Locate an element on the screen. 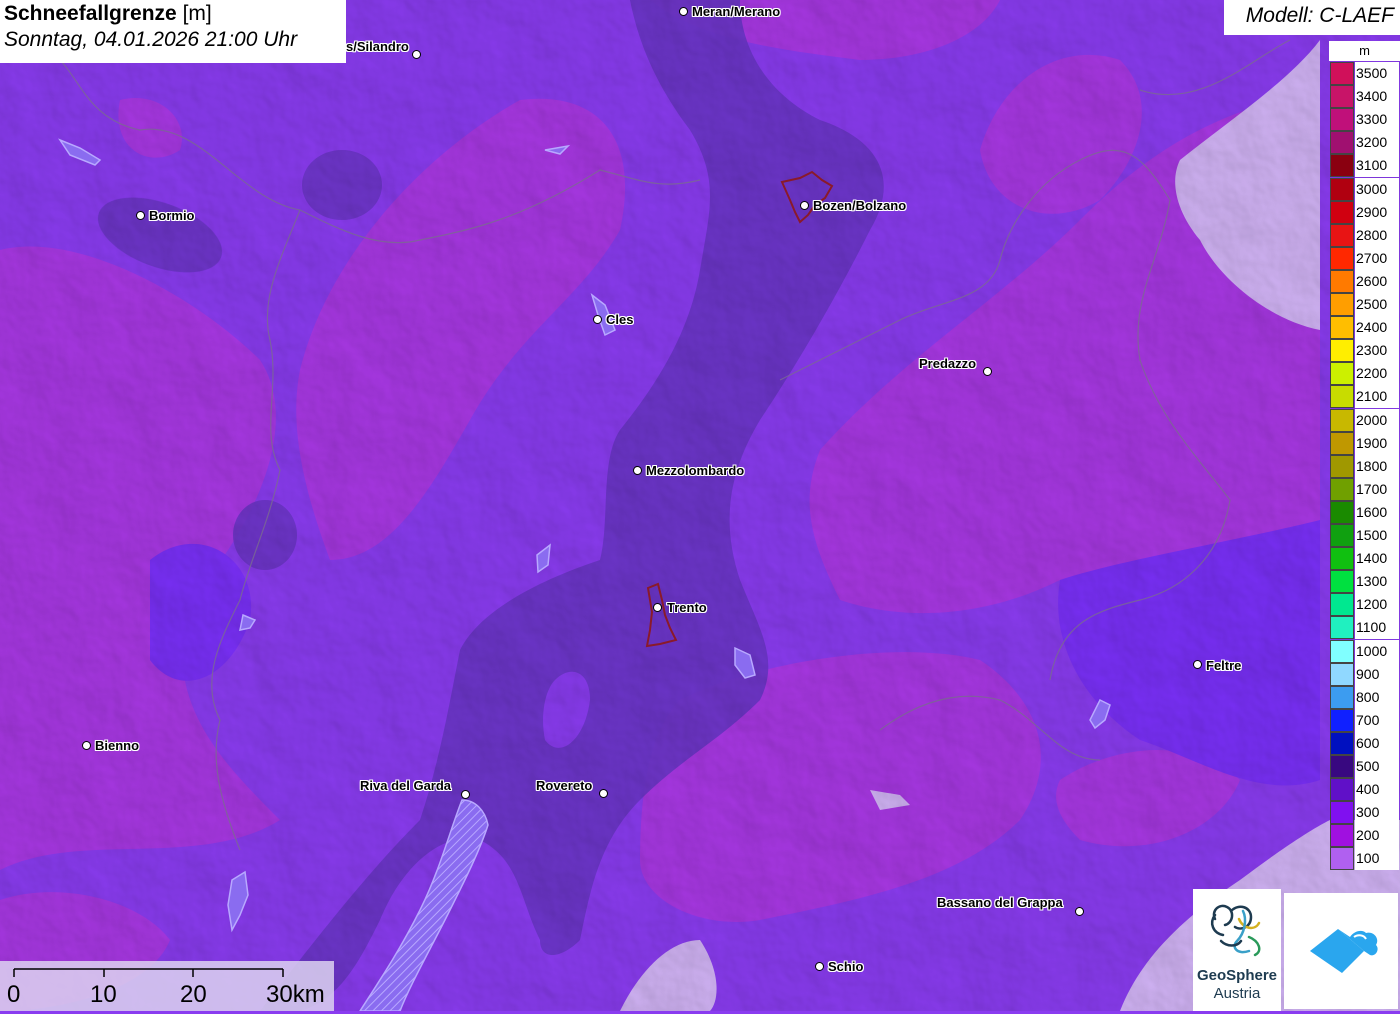  legend-level-label: 2100 is located at coordinates (1377, 397).